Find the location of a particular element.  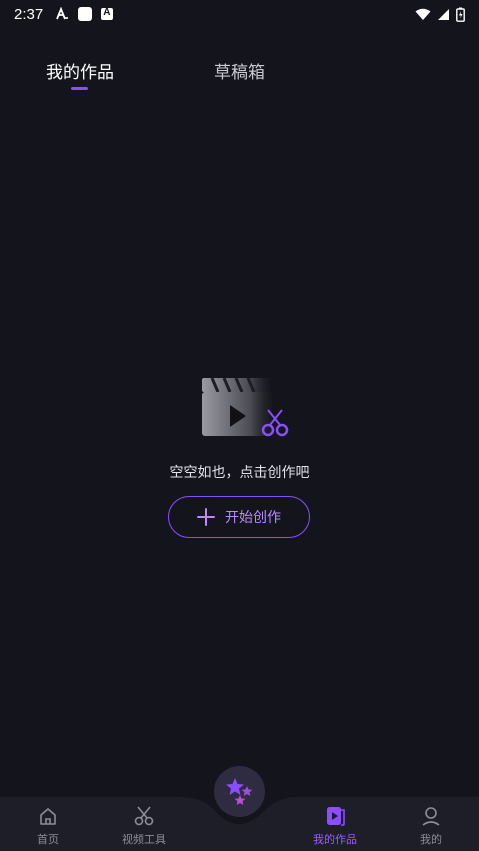

nav-label-mine: 我的 is located at coordinates (431, 839).